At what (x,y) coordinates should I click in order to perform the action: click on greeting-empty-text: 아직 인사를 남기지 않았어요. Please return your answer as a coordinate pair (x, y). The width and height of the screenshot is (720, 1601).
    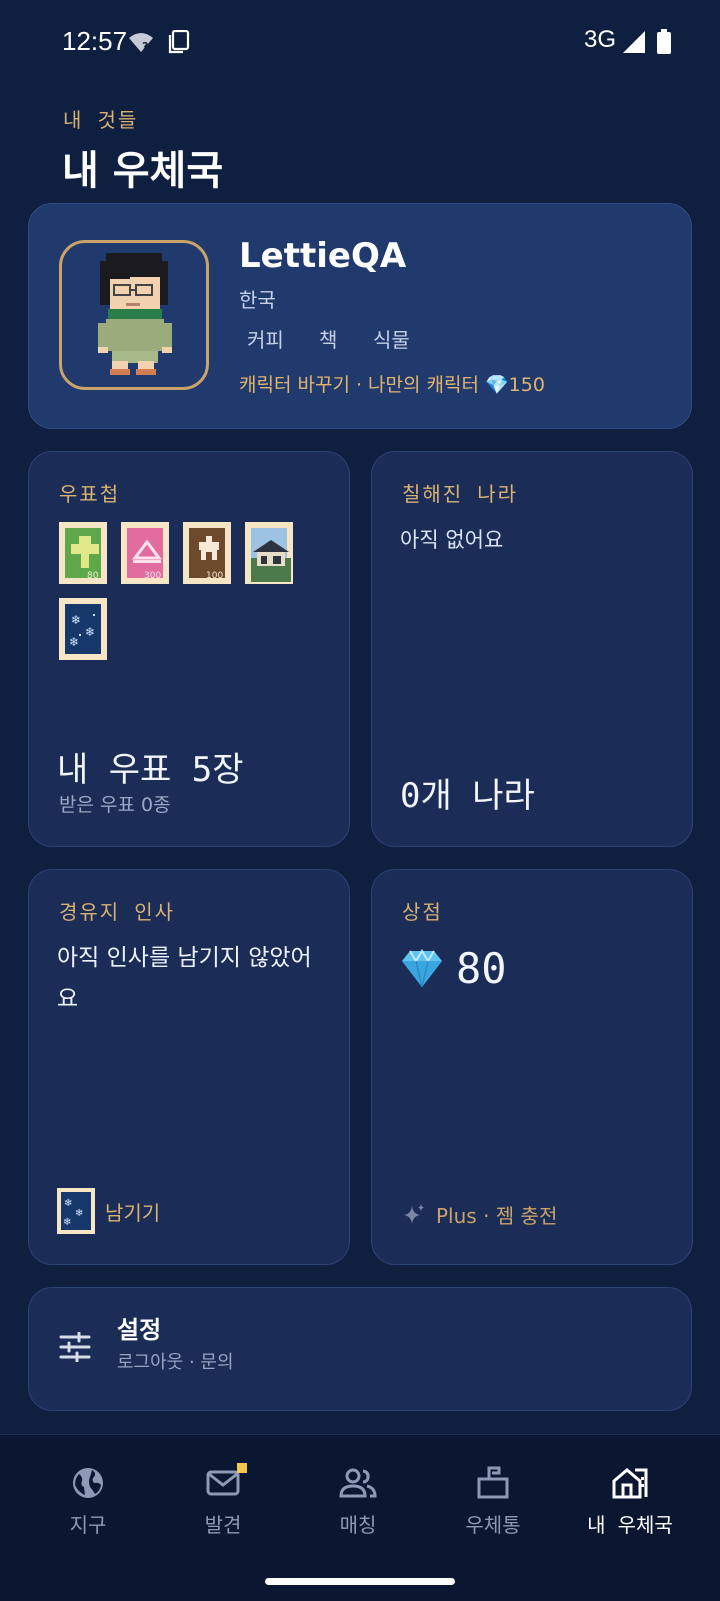
    Looking at the image, I should click on (184, 978).